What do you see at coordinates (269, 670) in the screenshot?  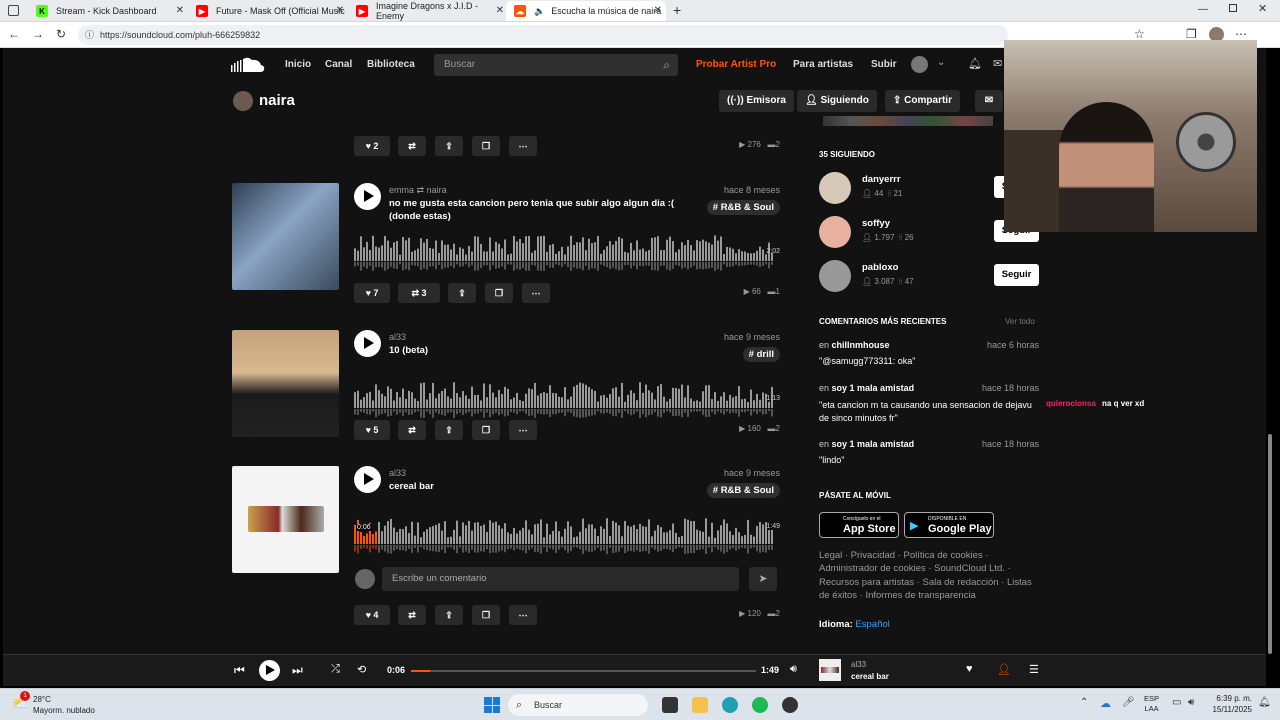 I see `play-pause-button` at bounding box center [269, 670].